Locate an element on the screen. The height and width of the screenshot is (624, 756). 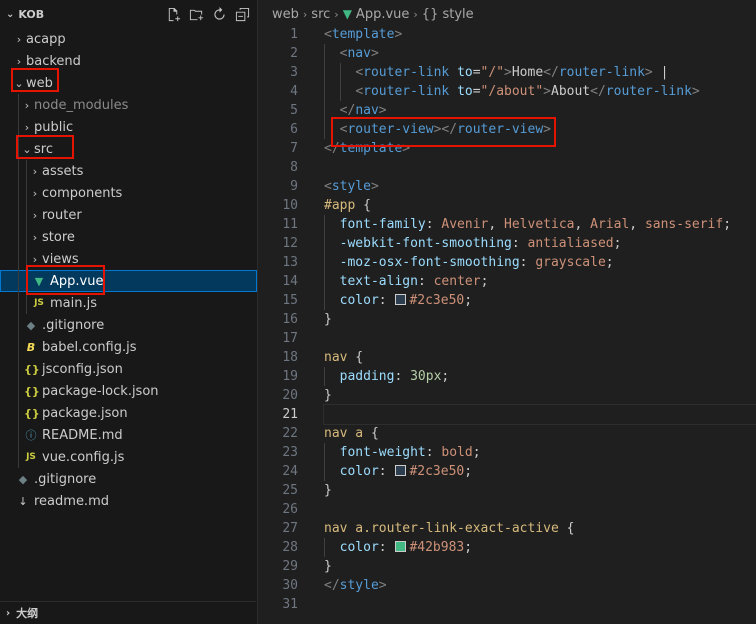
tree-file: ▼ App.vue is located at coordinates (128, 281).